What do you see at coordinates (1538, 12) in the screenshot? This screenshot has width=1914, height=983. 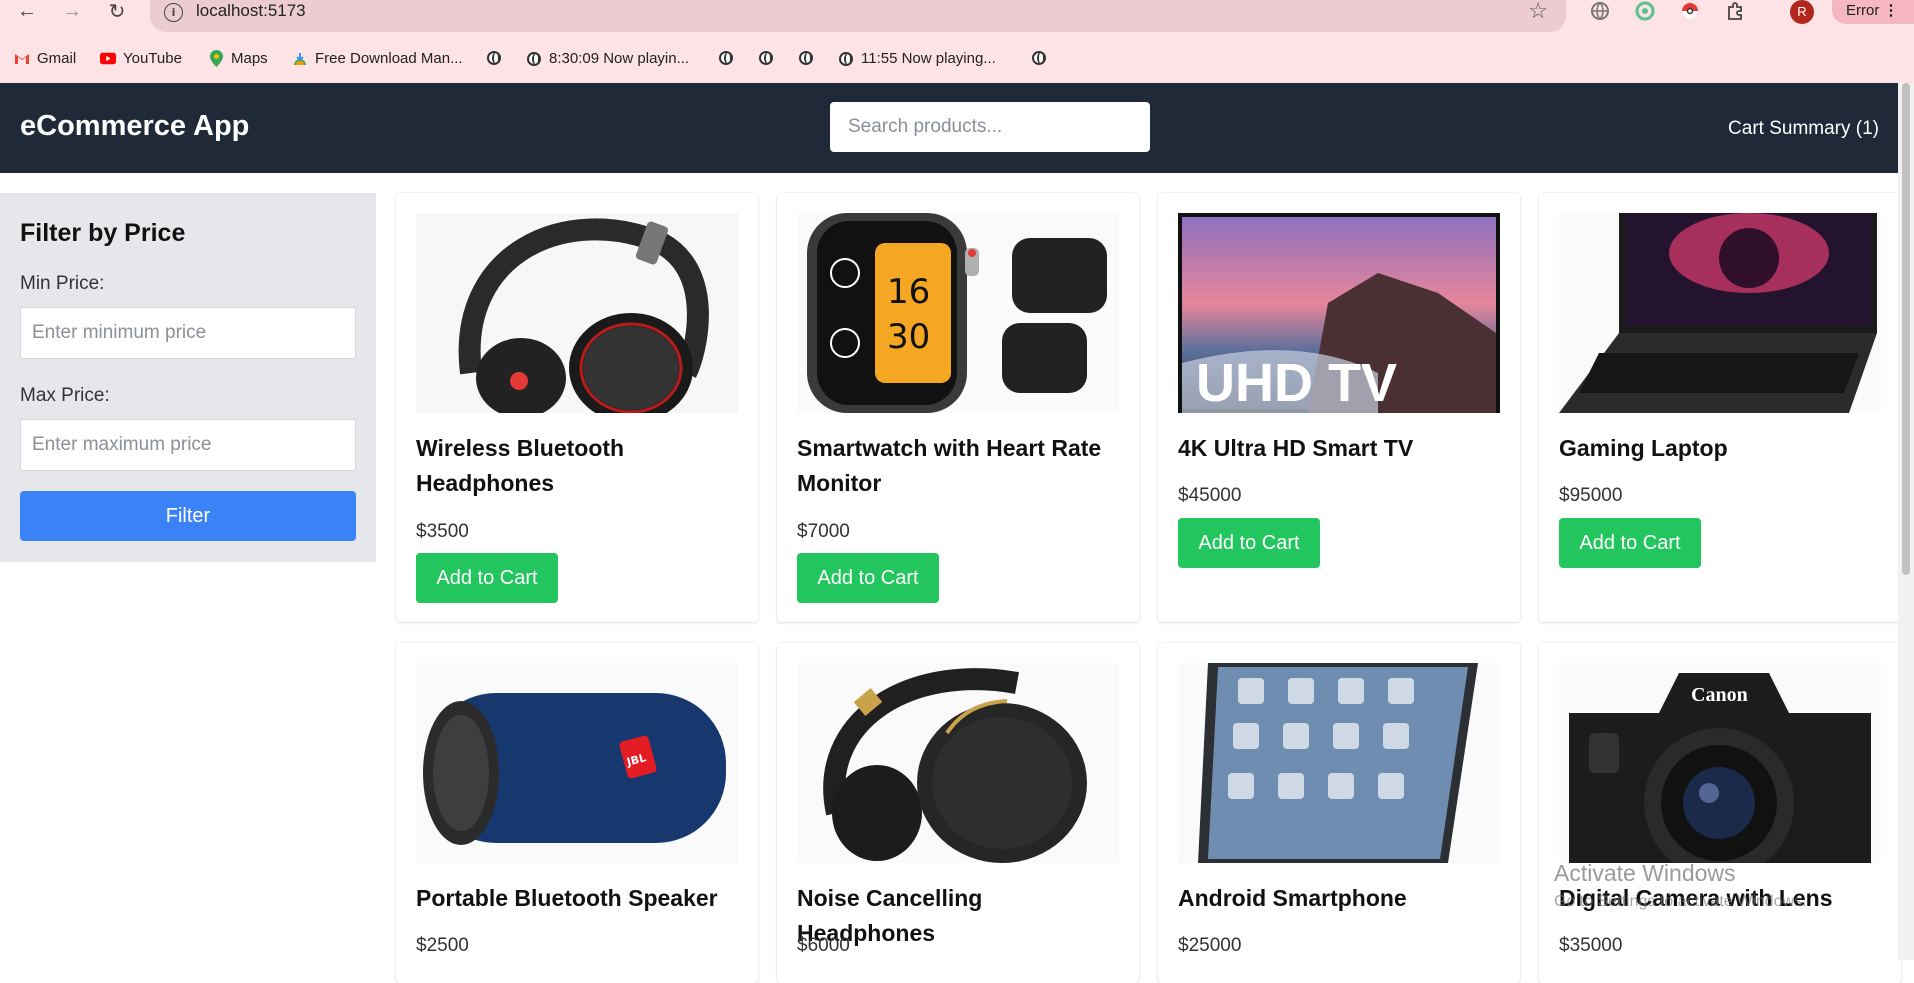 I see `bookmark-star-icon: ☆` at bounding box center [1538, 12].